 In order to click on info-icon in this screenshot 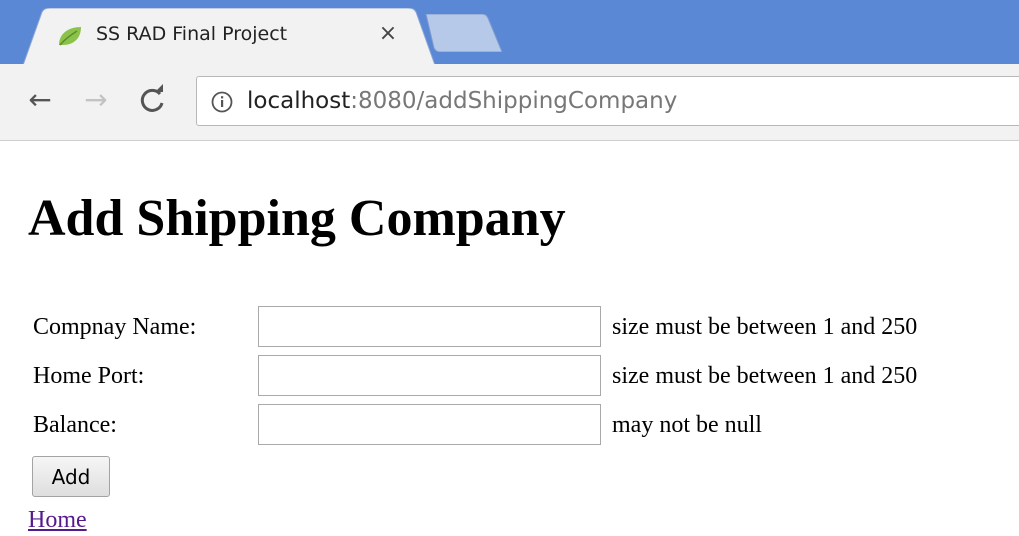, I will do `click(222, 102)`.